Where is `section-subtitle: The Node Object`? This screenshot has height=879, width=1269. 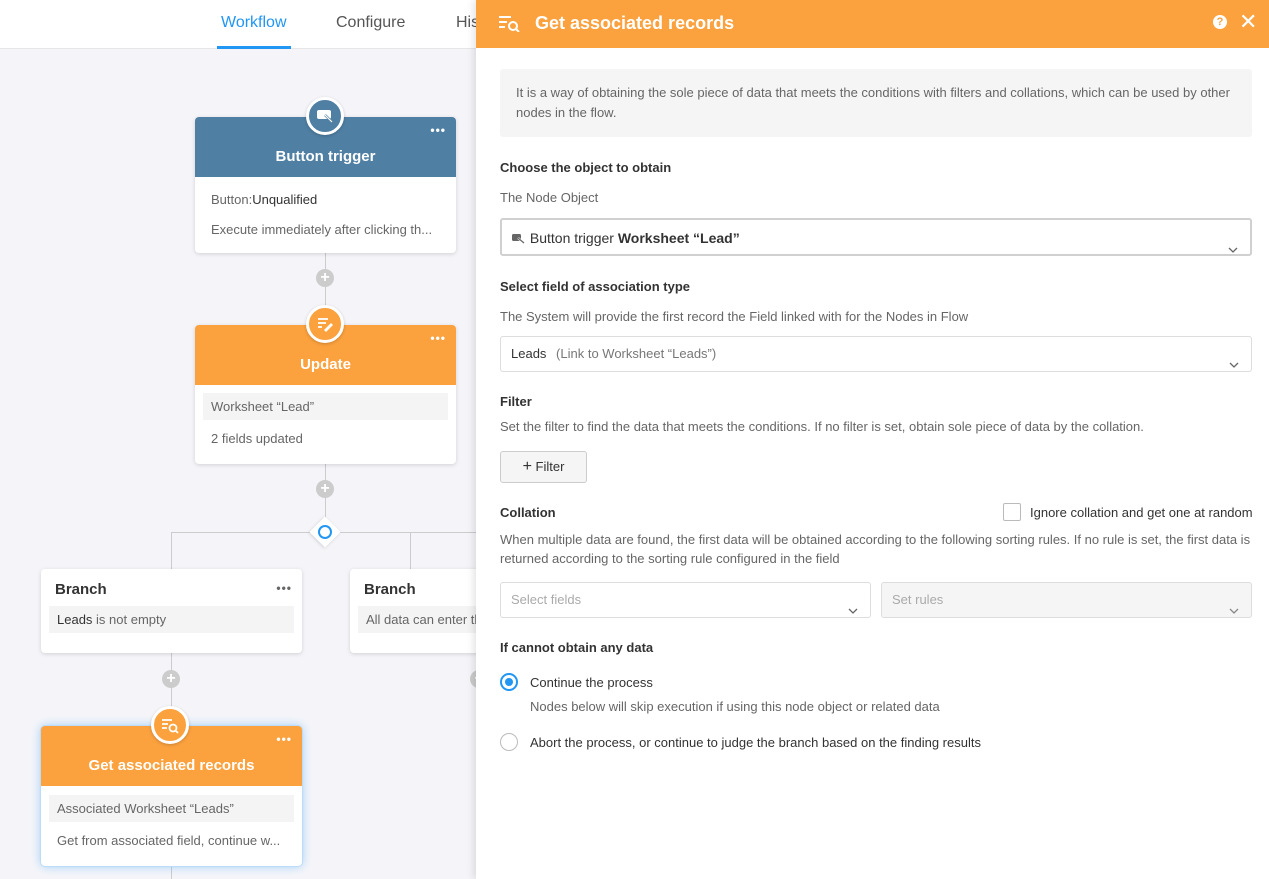 section-subtitle: The Node Object is located at coordinates (549, 197).